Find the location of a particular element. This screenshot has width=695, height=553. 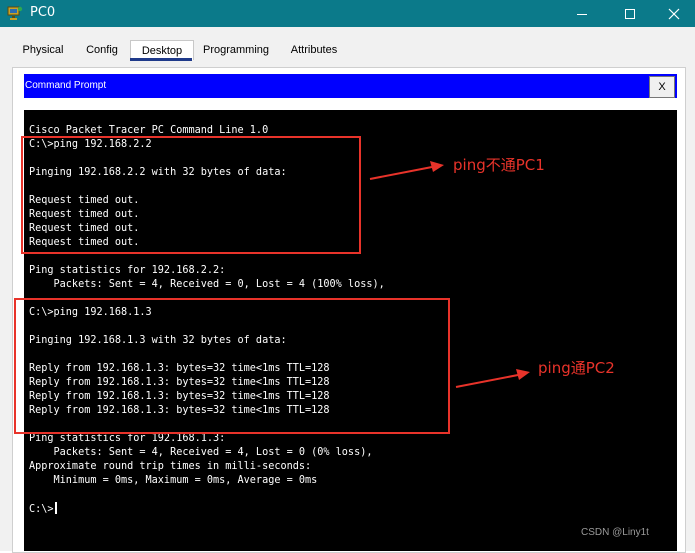

annotation-arrows is located at coordinates (449, 274).